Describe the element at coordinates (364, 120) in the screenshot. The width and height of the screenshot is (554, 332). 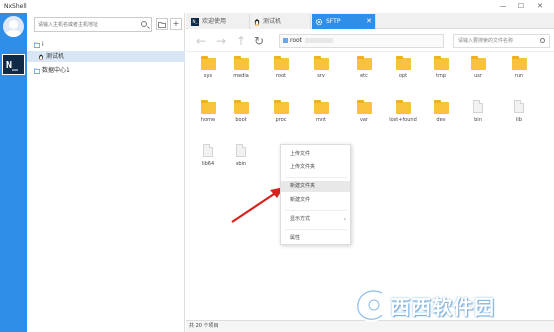
I see `file-name: var` at that location.